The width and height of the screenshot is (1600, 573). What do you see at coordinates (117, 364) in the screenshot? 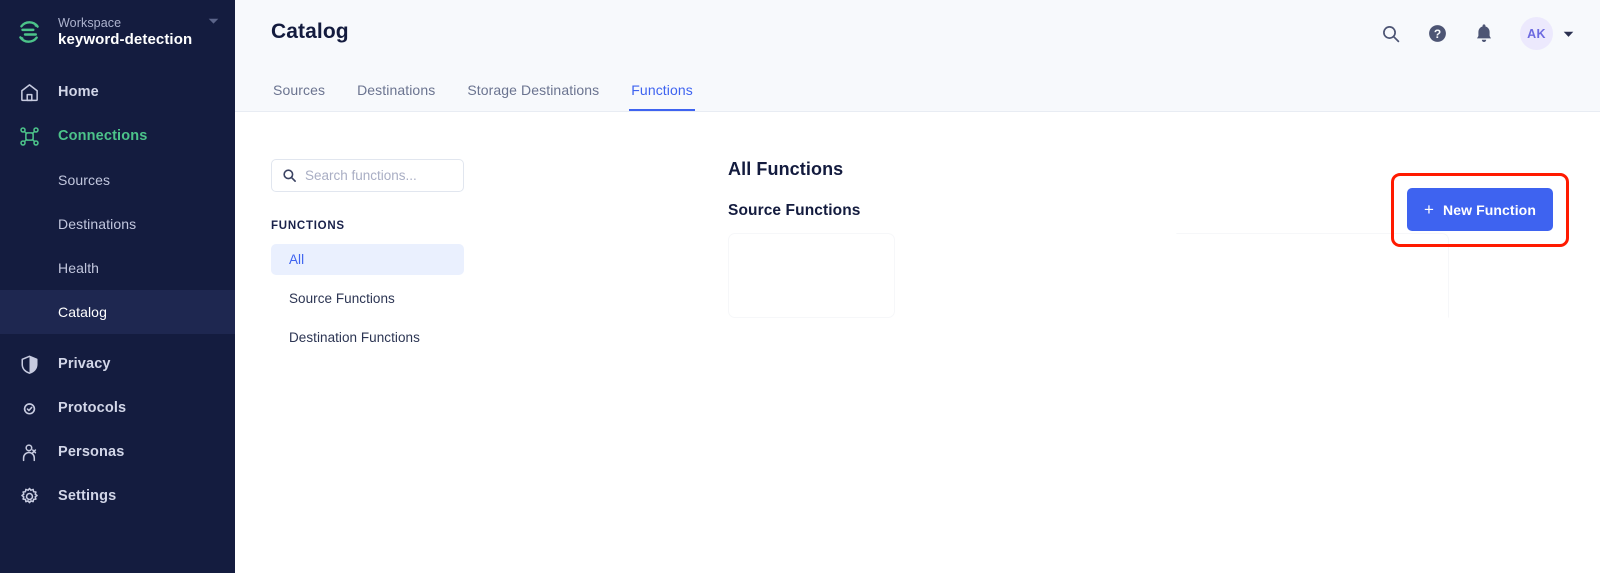
I see `sidebar-item-privacy: Privacy` at bounding box center [117, 364].